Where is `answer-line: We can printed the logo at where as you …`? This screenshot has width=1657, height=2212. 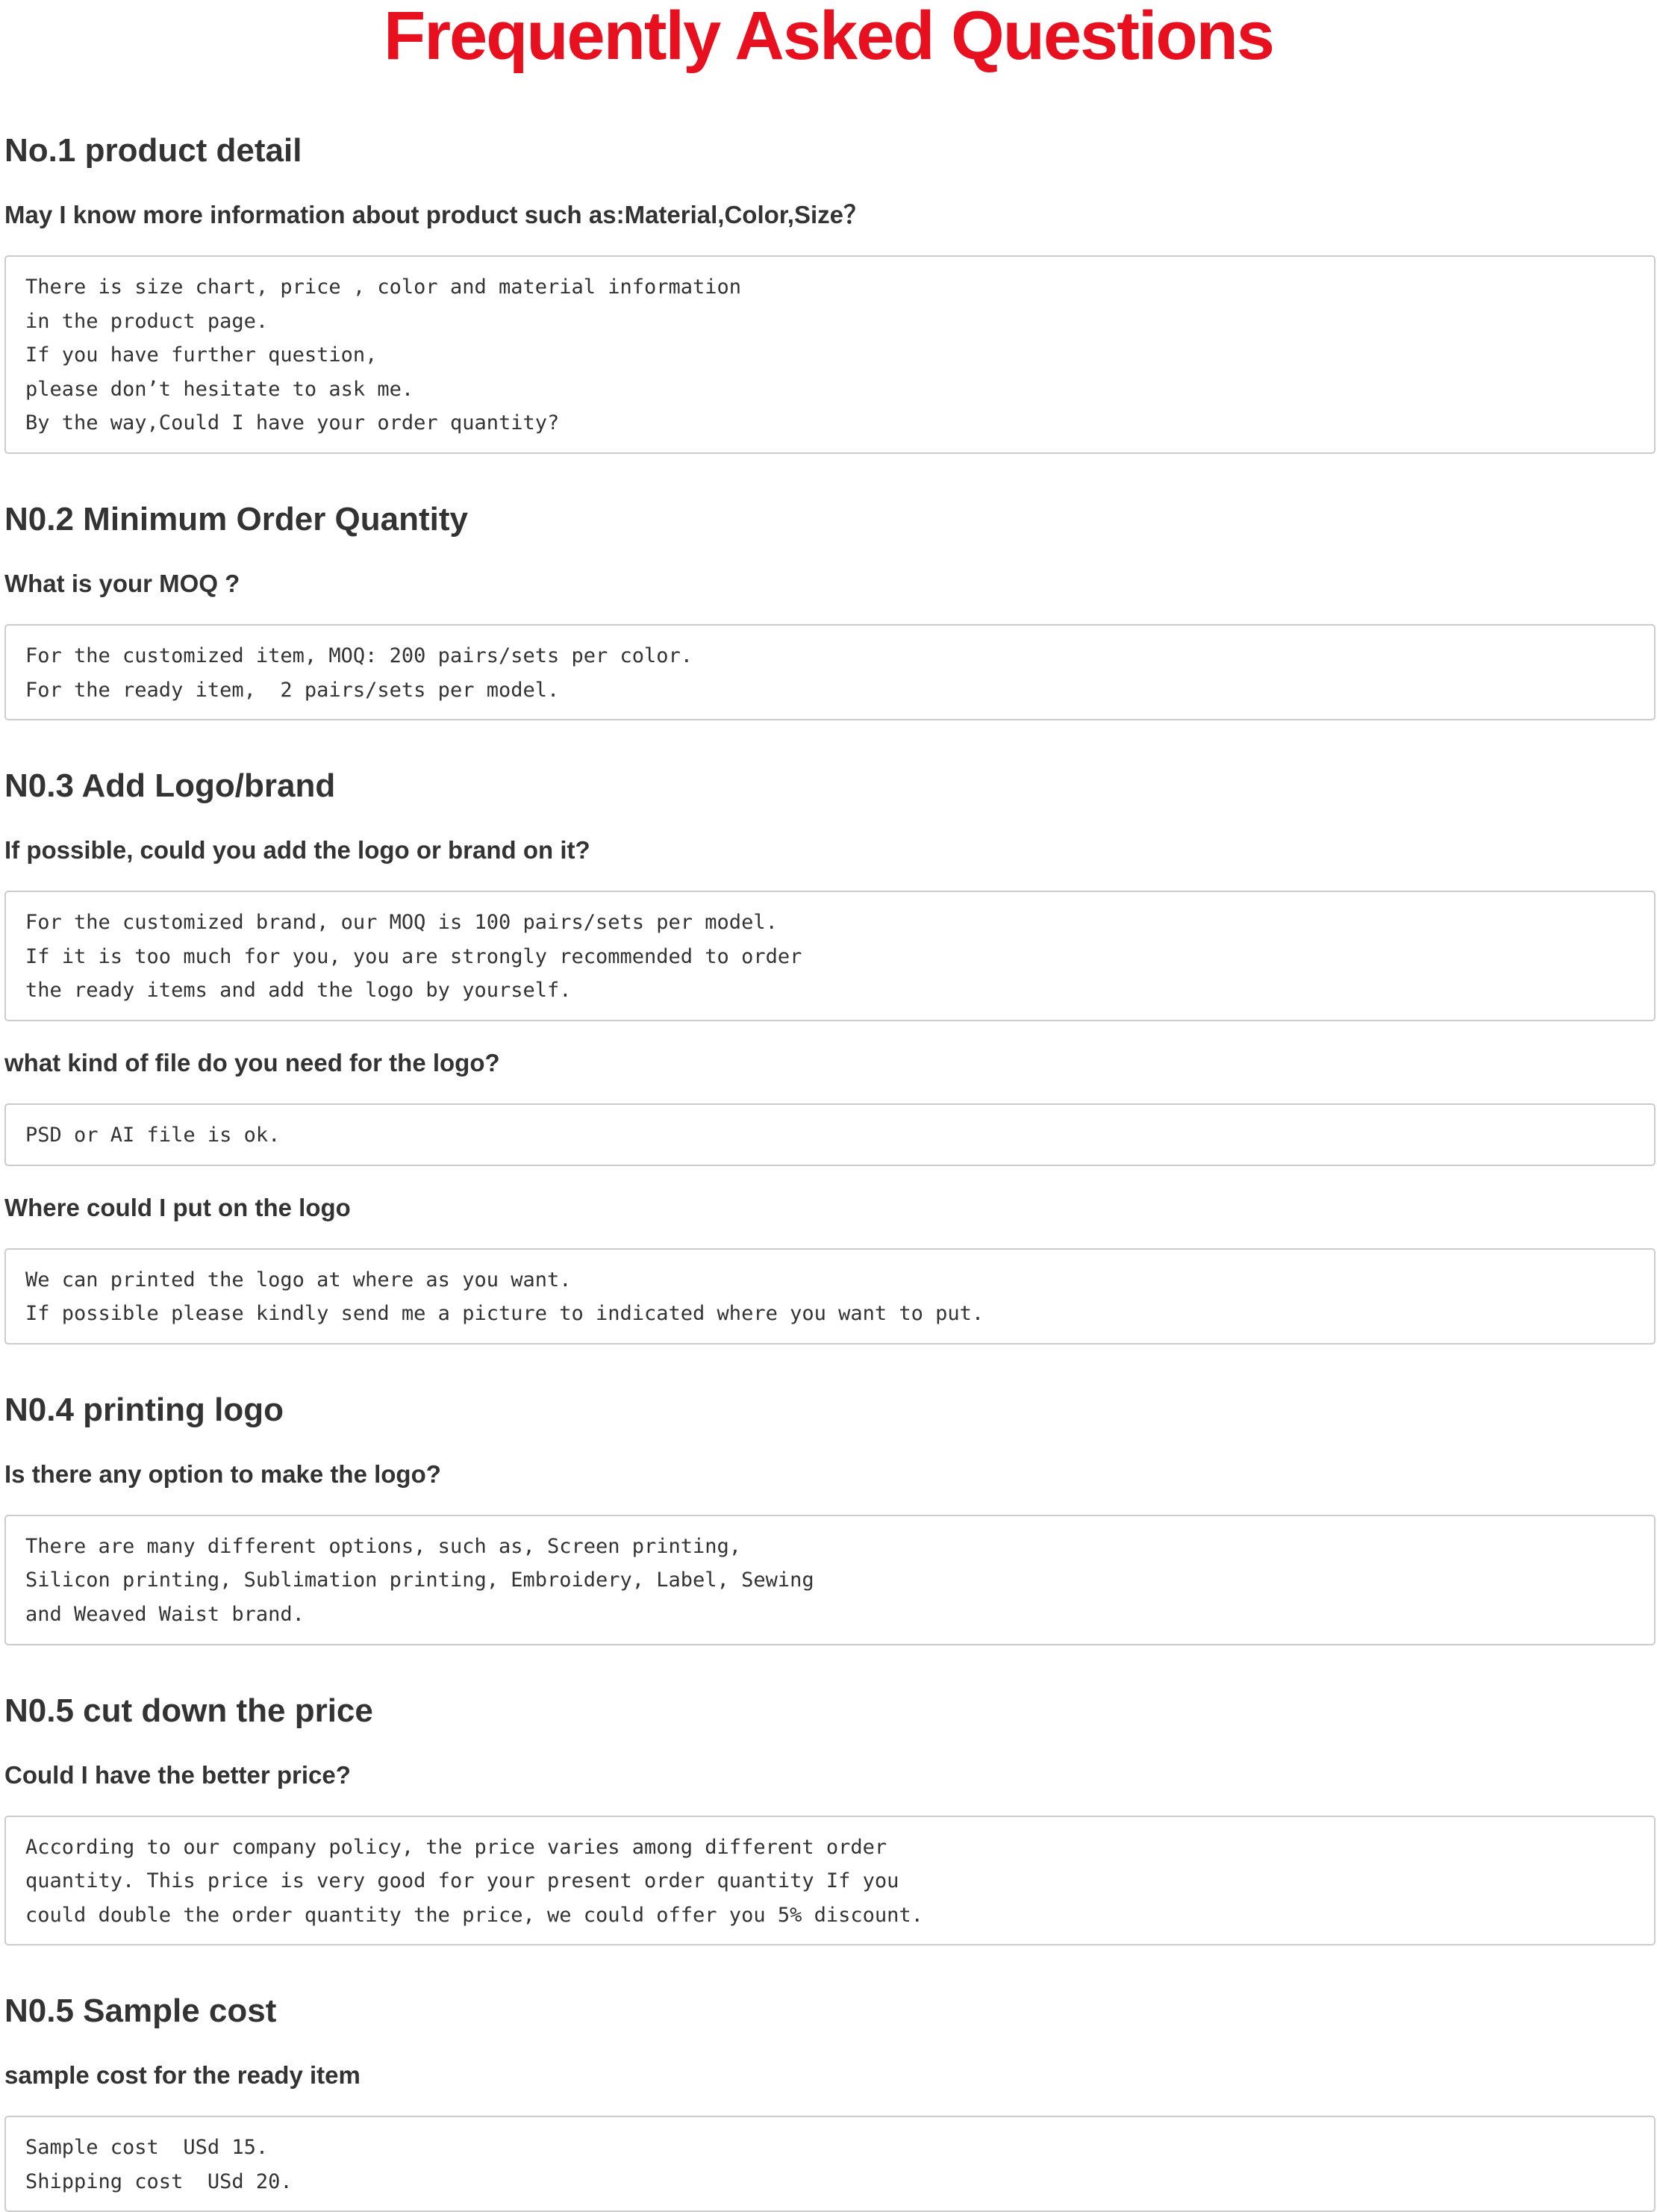 answer-line: We can printed the logo at where as you … is located at coordinates (298, 1280).